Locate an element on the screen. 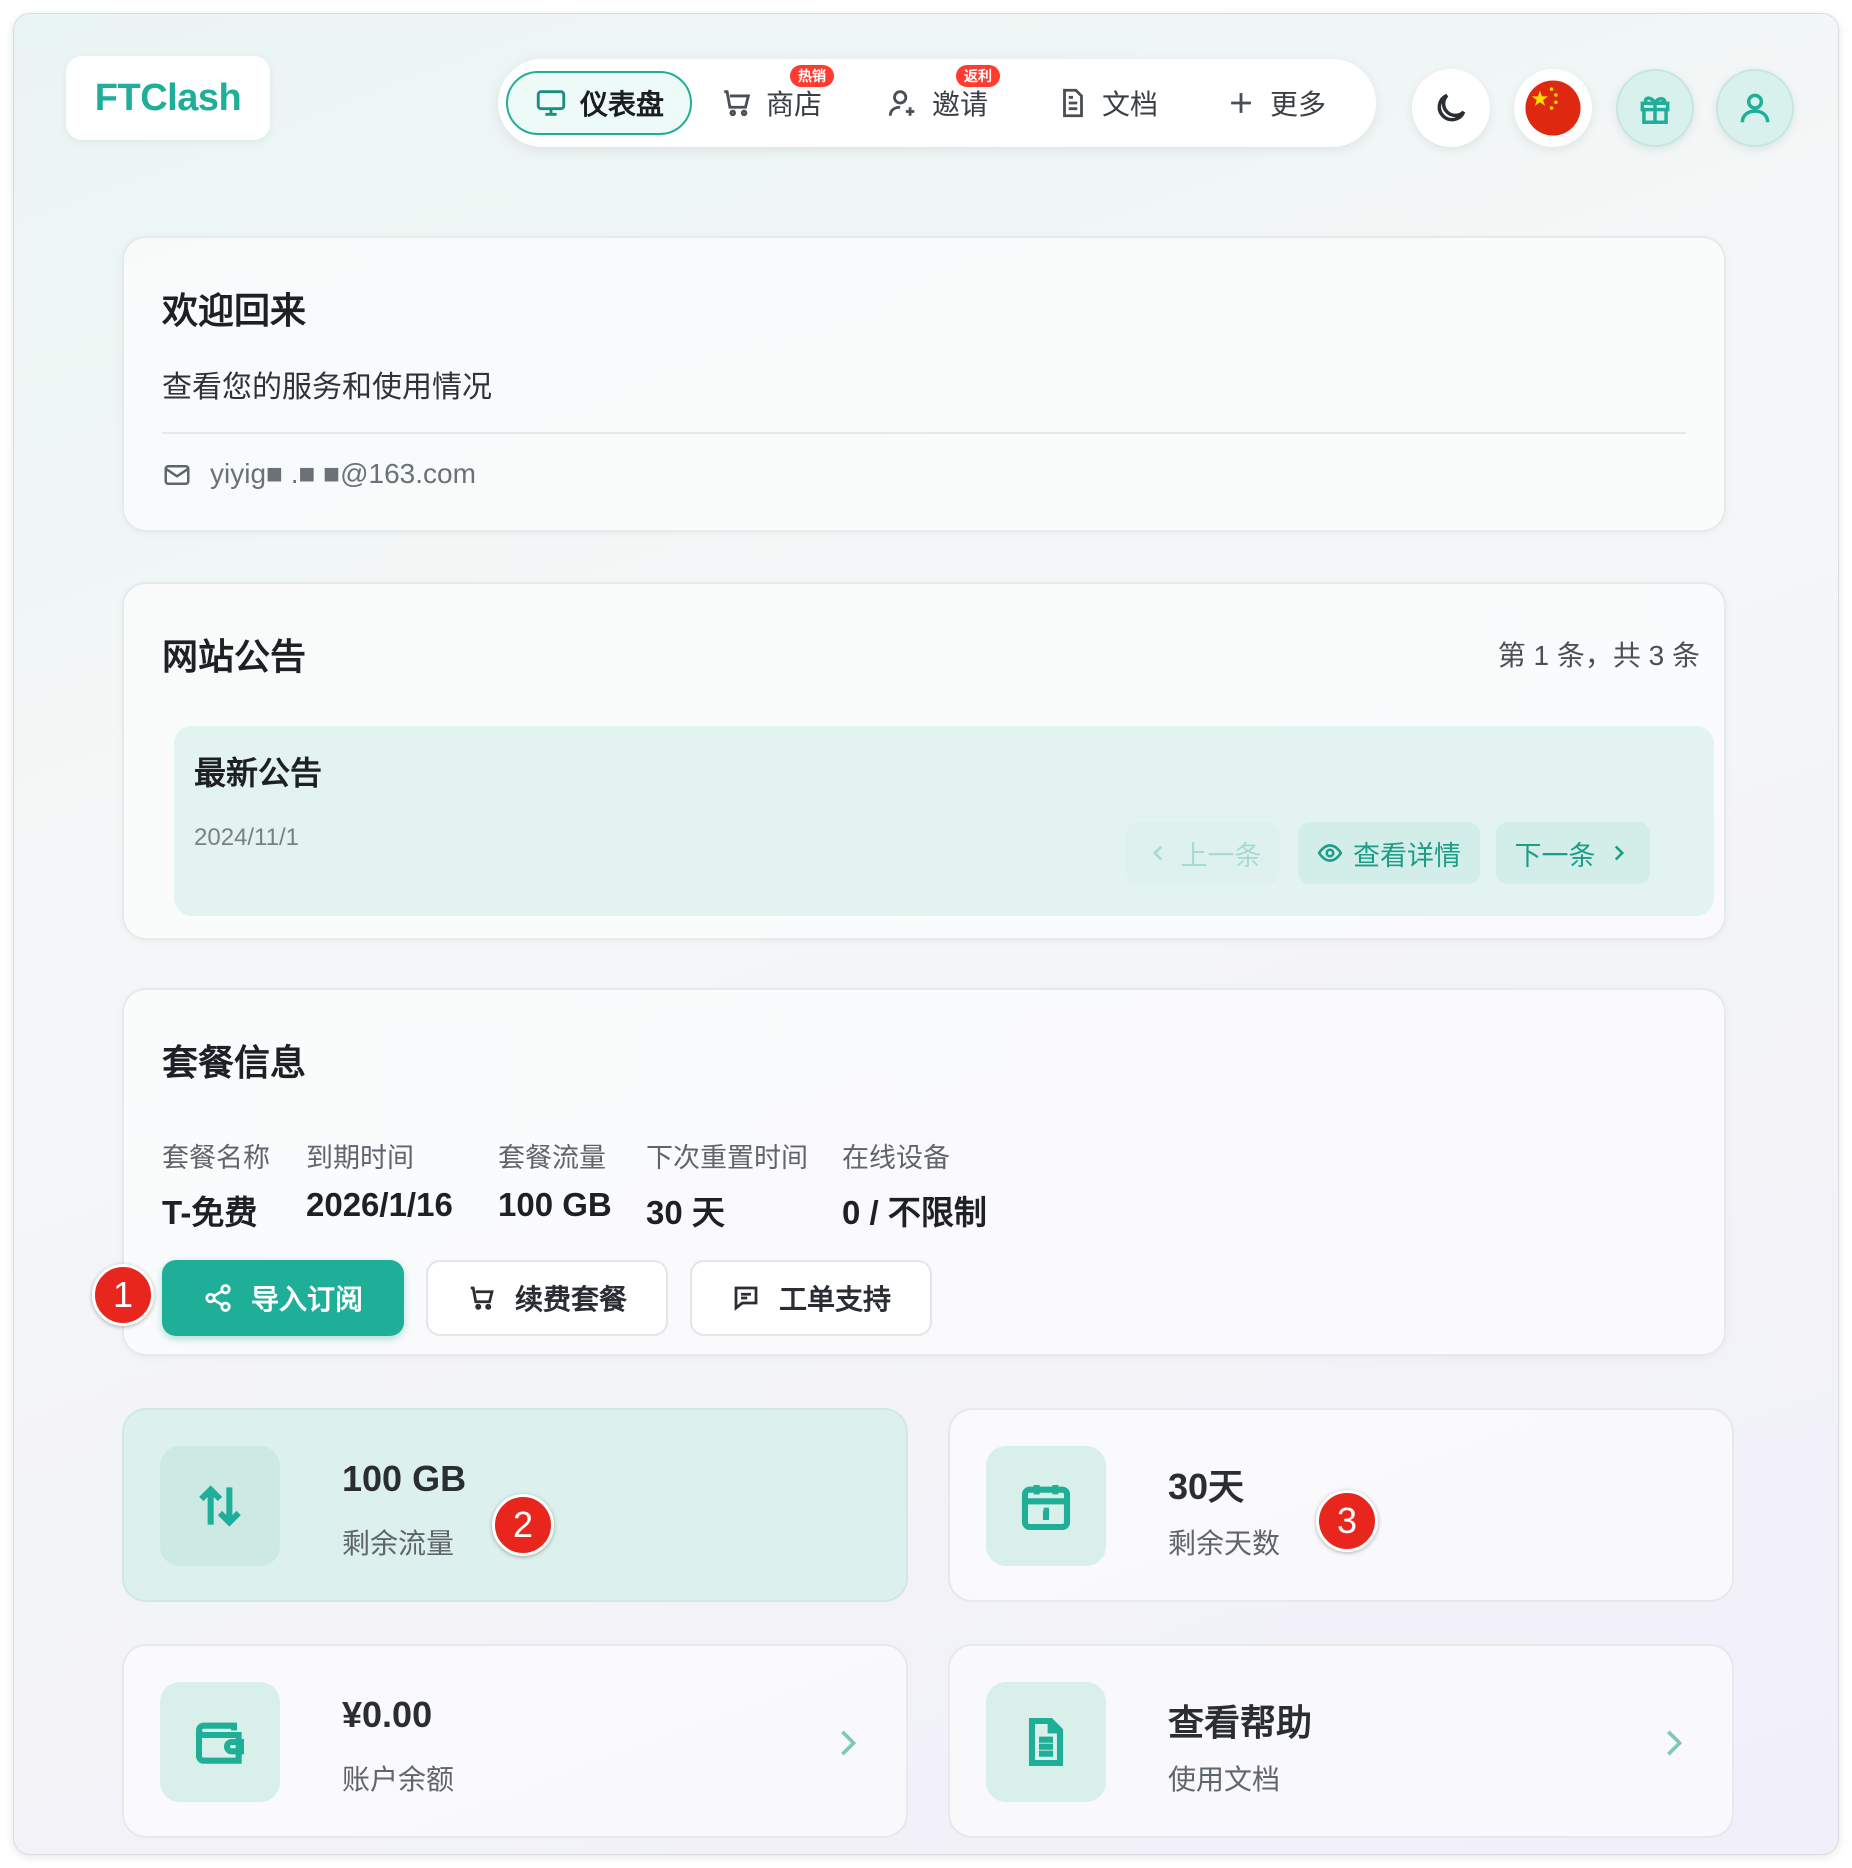 This screenshot has height=1868, width=1852. theme-toggle-button is located at coordinates (1451, 108).